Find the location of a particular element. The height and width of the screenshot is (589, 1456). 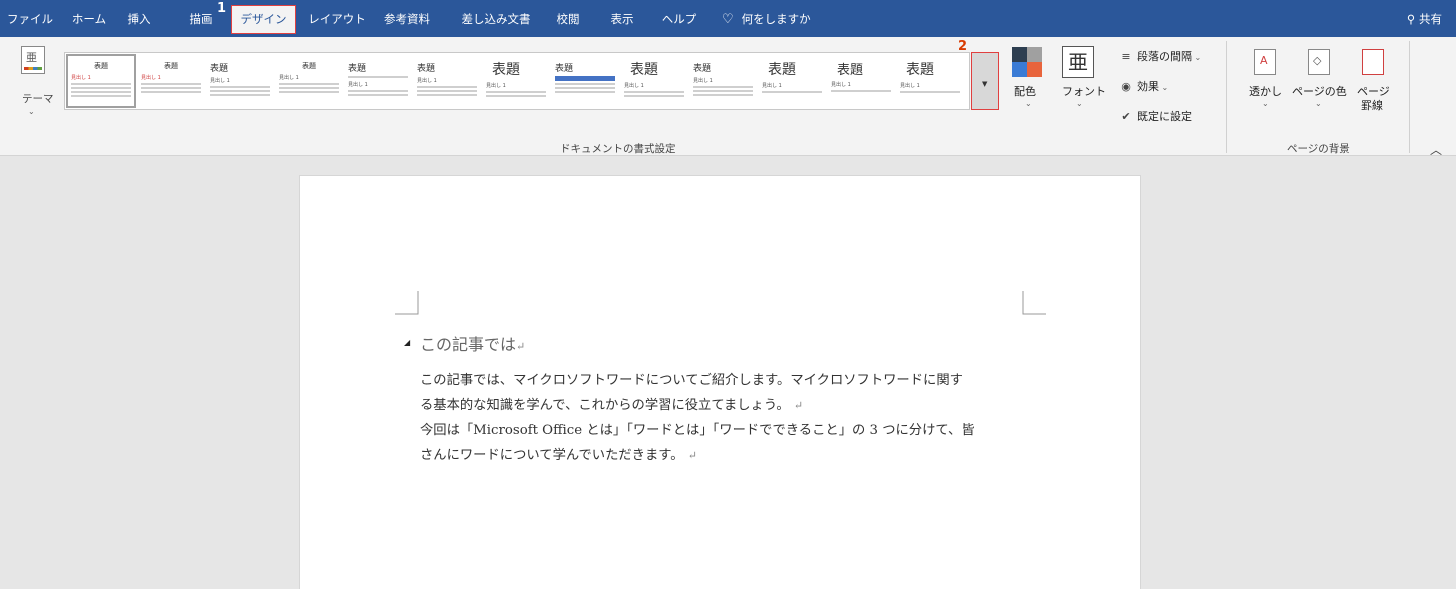

person-icon: ⚲ is located at coordinates (1412, 19).